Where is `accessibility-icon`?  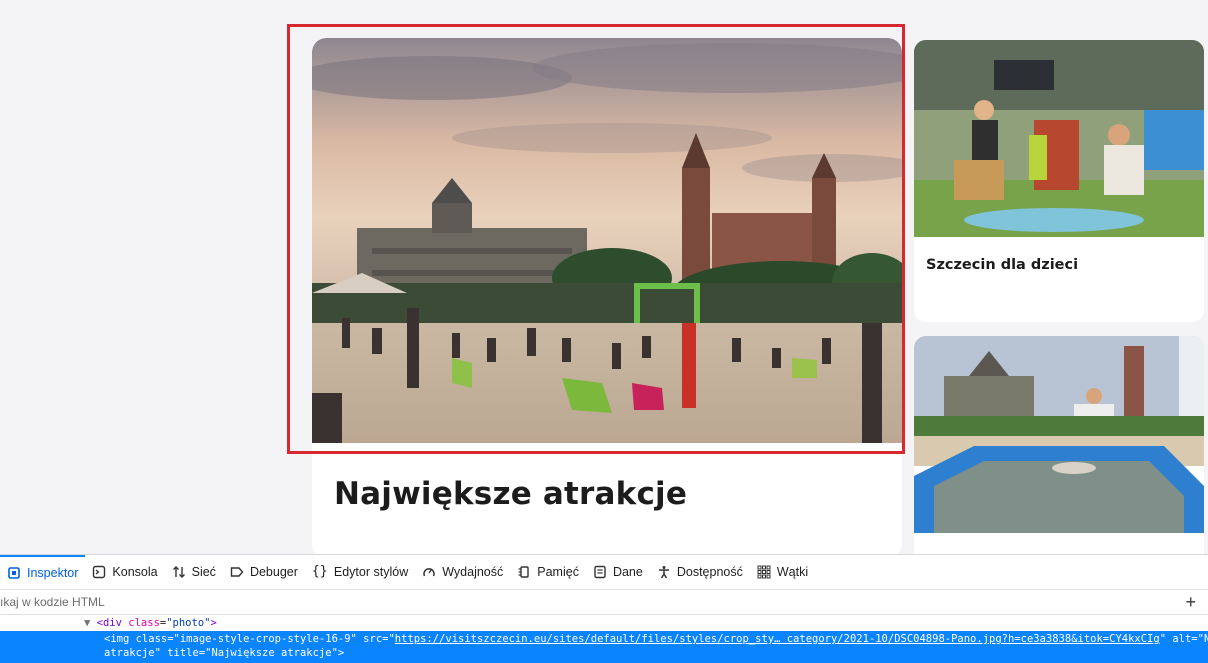 accessibility-icon is located at coordinates (664, 572).